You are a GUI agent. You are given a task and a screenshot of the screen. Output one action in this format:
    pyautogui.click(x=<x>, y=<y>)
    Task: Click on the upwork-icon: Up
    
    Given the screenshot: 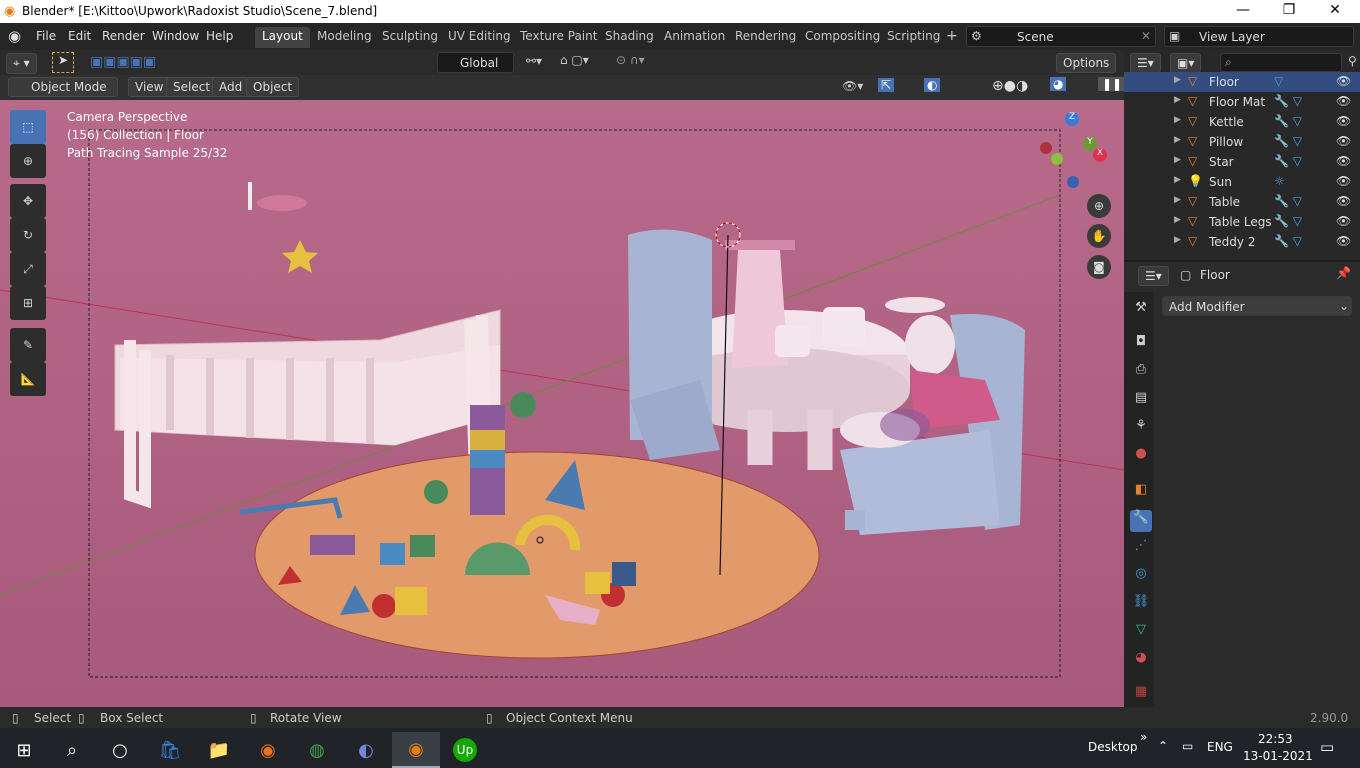 What is the action you would take?
    pyautogui.click(x=465, y=750)
    